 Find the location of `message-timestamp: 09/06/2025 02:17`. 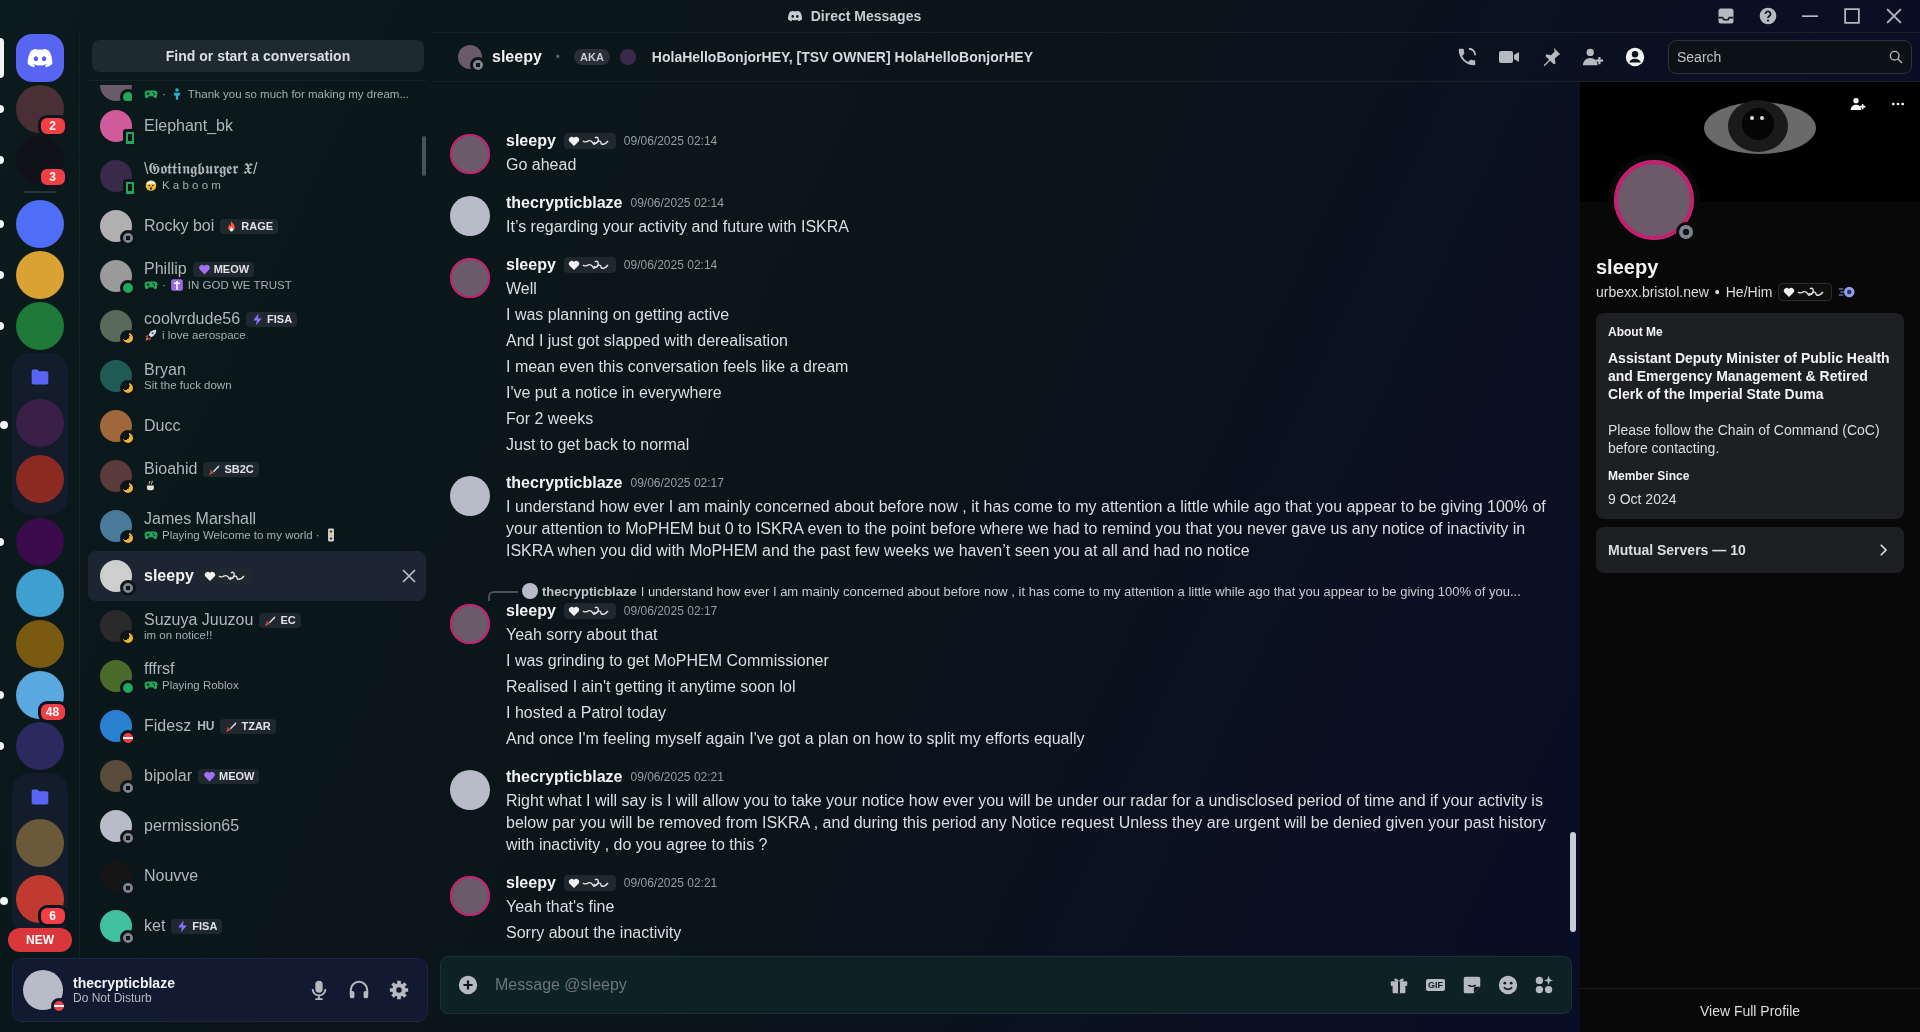

message-timestamp: 09/06/2025 02:17 is located at coordinates (670, 611).